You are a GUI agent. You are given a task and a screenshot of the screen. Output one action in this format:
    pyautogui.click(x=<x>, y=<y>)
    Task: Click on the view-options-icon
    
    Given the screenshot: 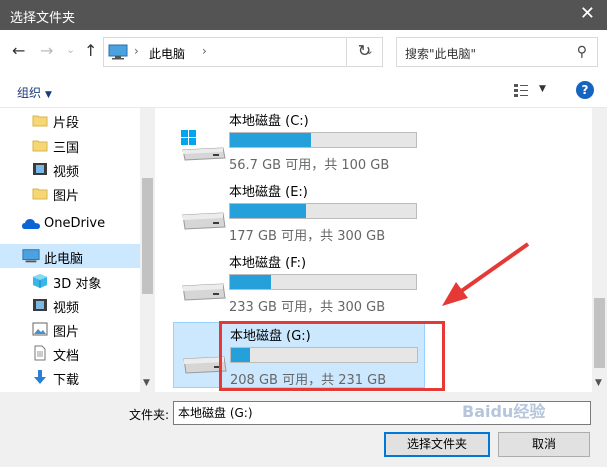 What is the action you would take?
    pyautogui.click(x=521, y=90)
    